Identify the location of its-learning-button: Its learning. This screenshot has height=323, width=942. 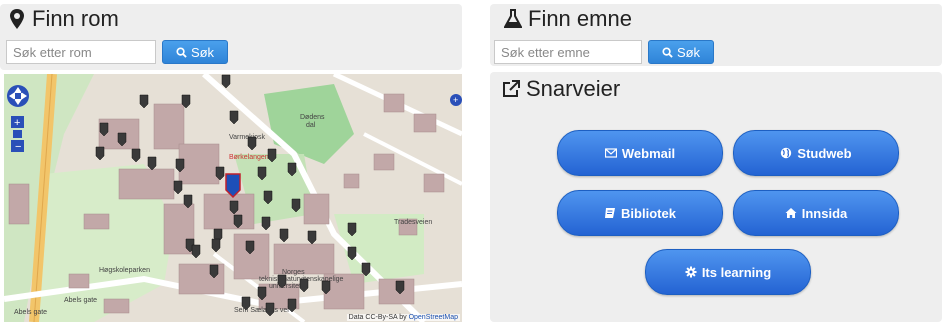
(728, 272).